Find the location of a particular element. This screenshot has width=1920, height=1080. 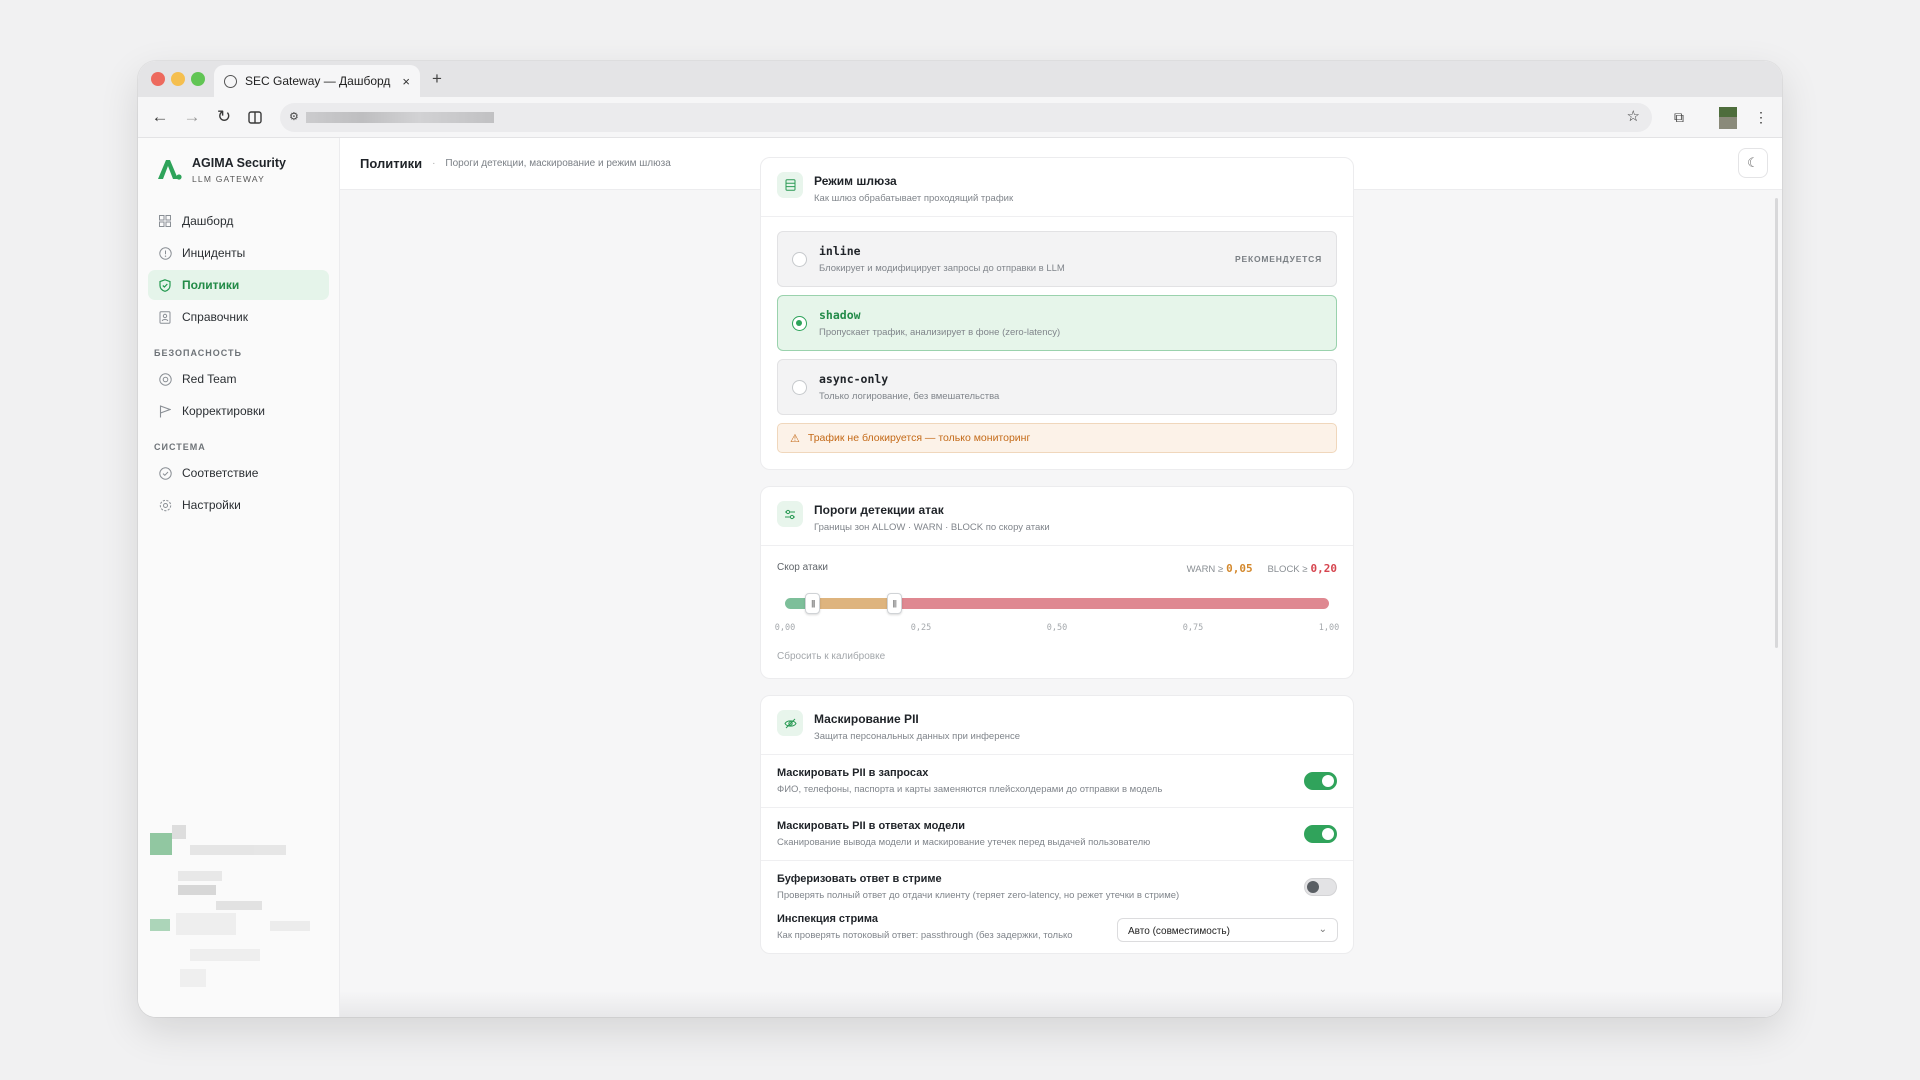

flag-icon is located at coordinates (165, 411).